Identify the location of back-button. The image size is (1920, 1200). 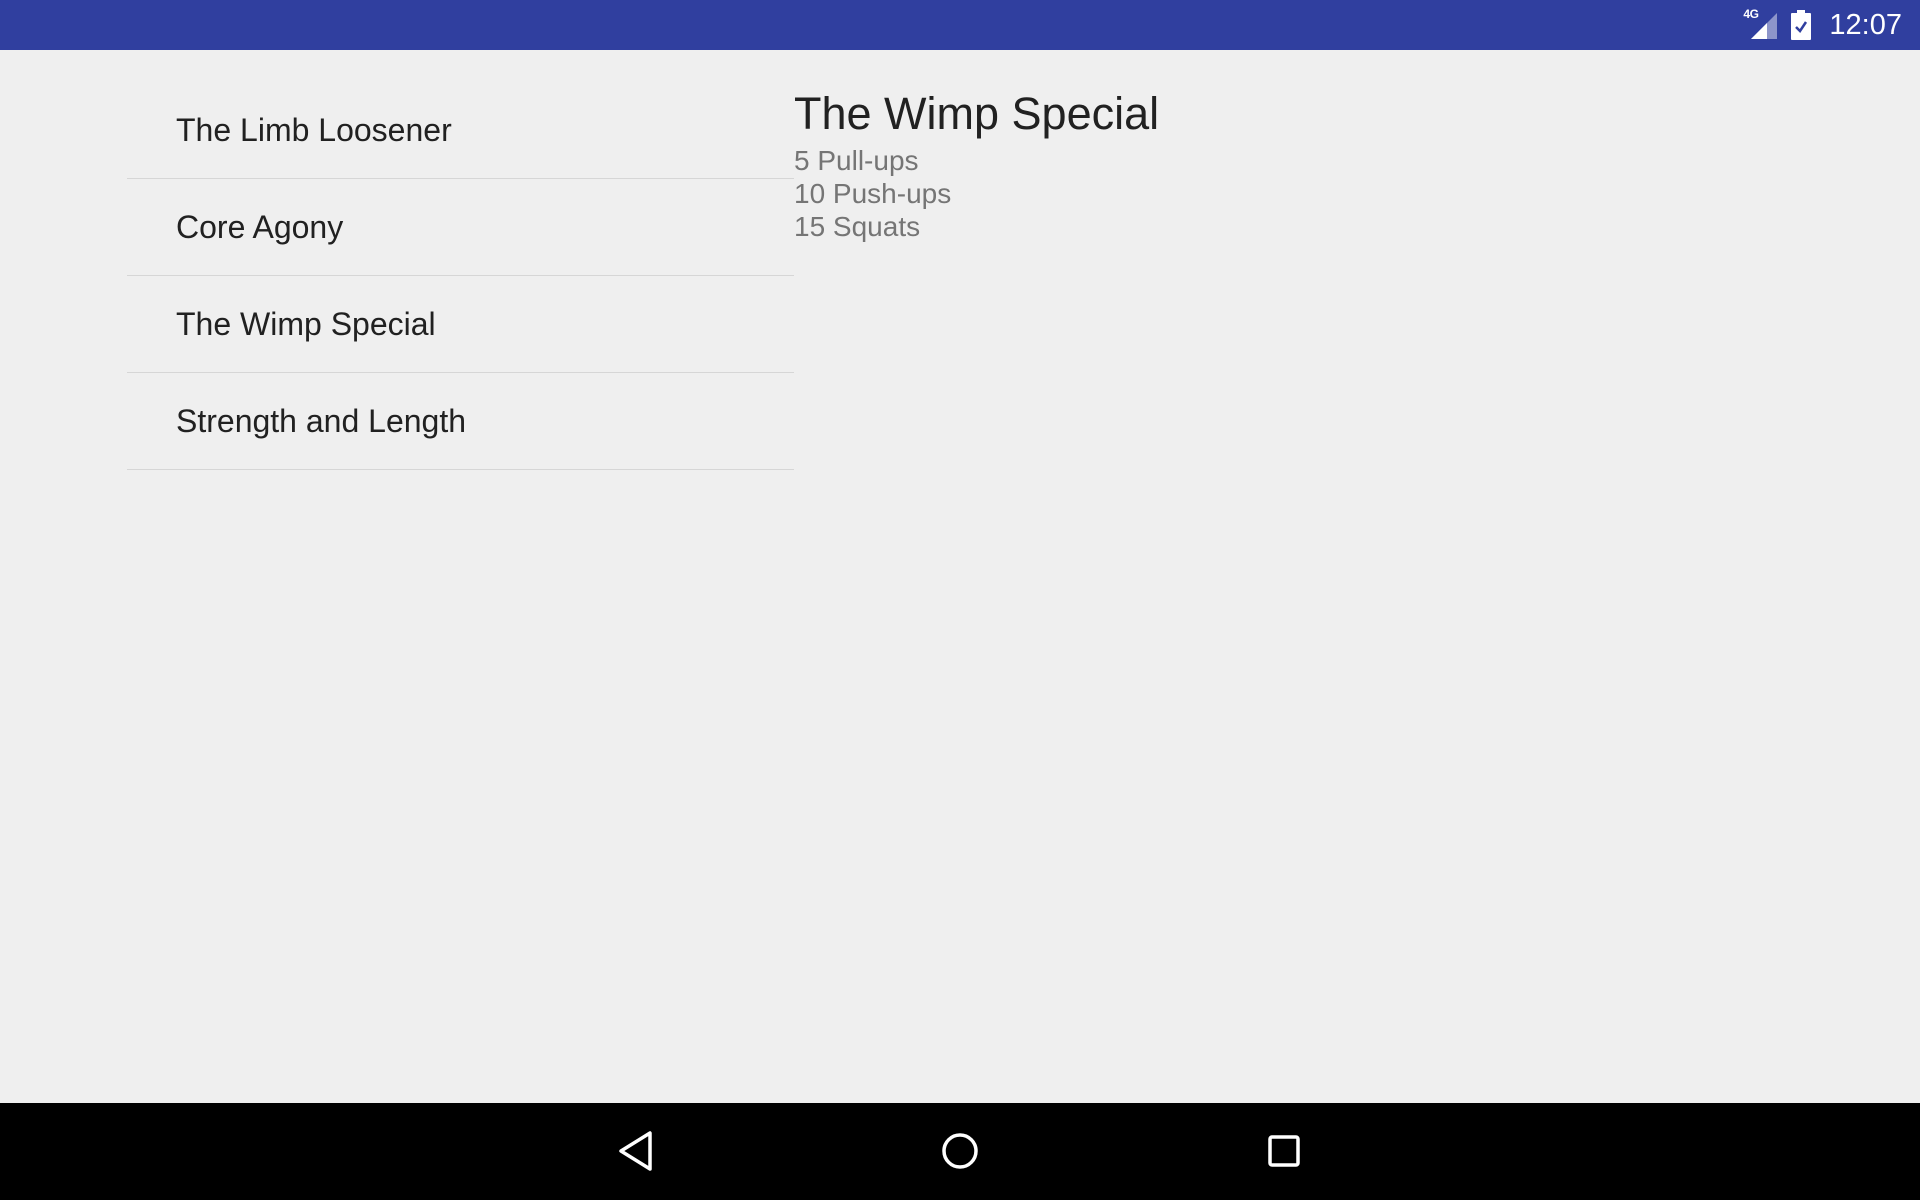
(636, 1151).